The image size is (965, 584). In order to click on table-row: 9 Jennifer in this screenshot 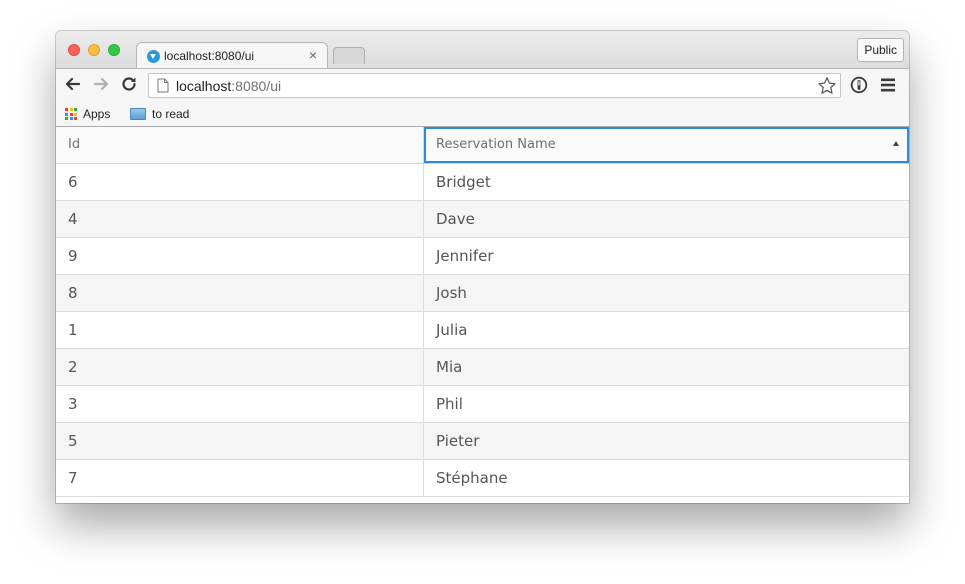, I will do `click(482, 256)`.